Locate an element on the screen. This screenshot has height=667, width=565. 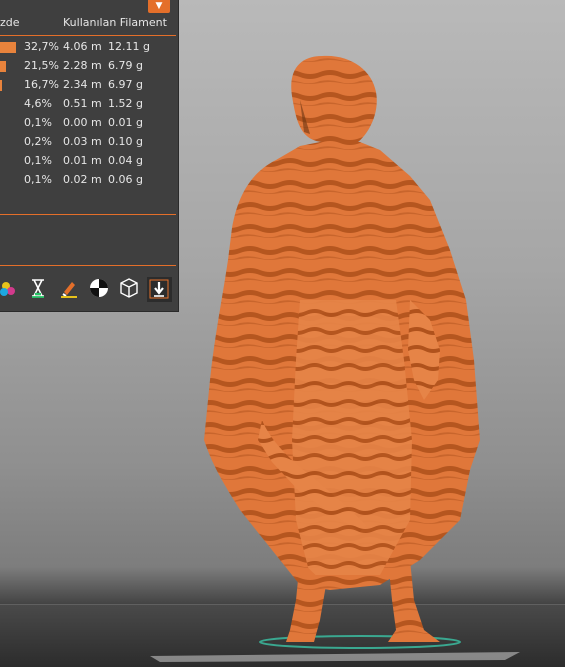
statue-right-leg is located at coordinates (414, 601).